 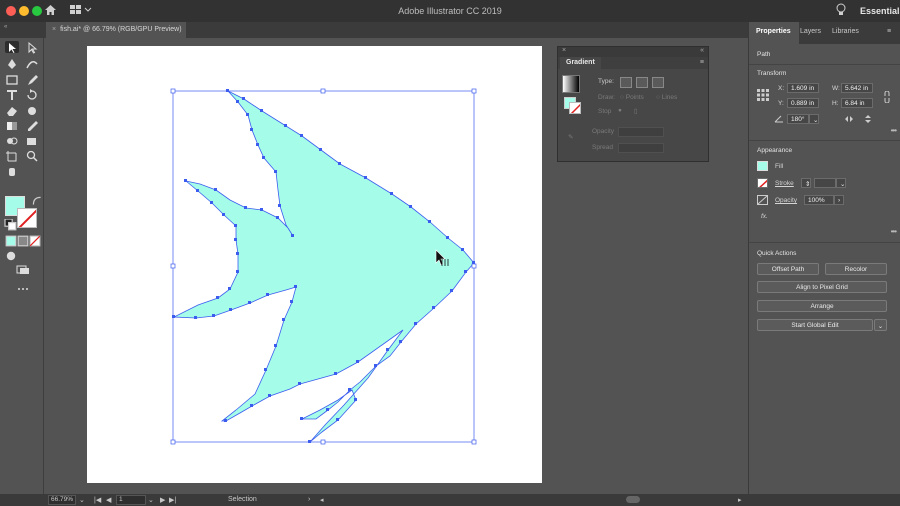 What do you see at coordinates (32, 155) in the screenshot?
I see `zoom-tool-icon` at bounding box center [32, 155].